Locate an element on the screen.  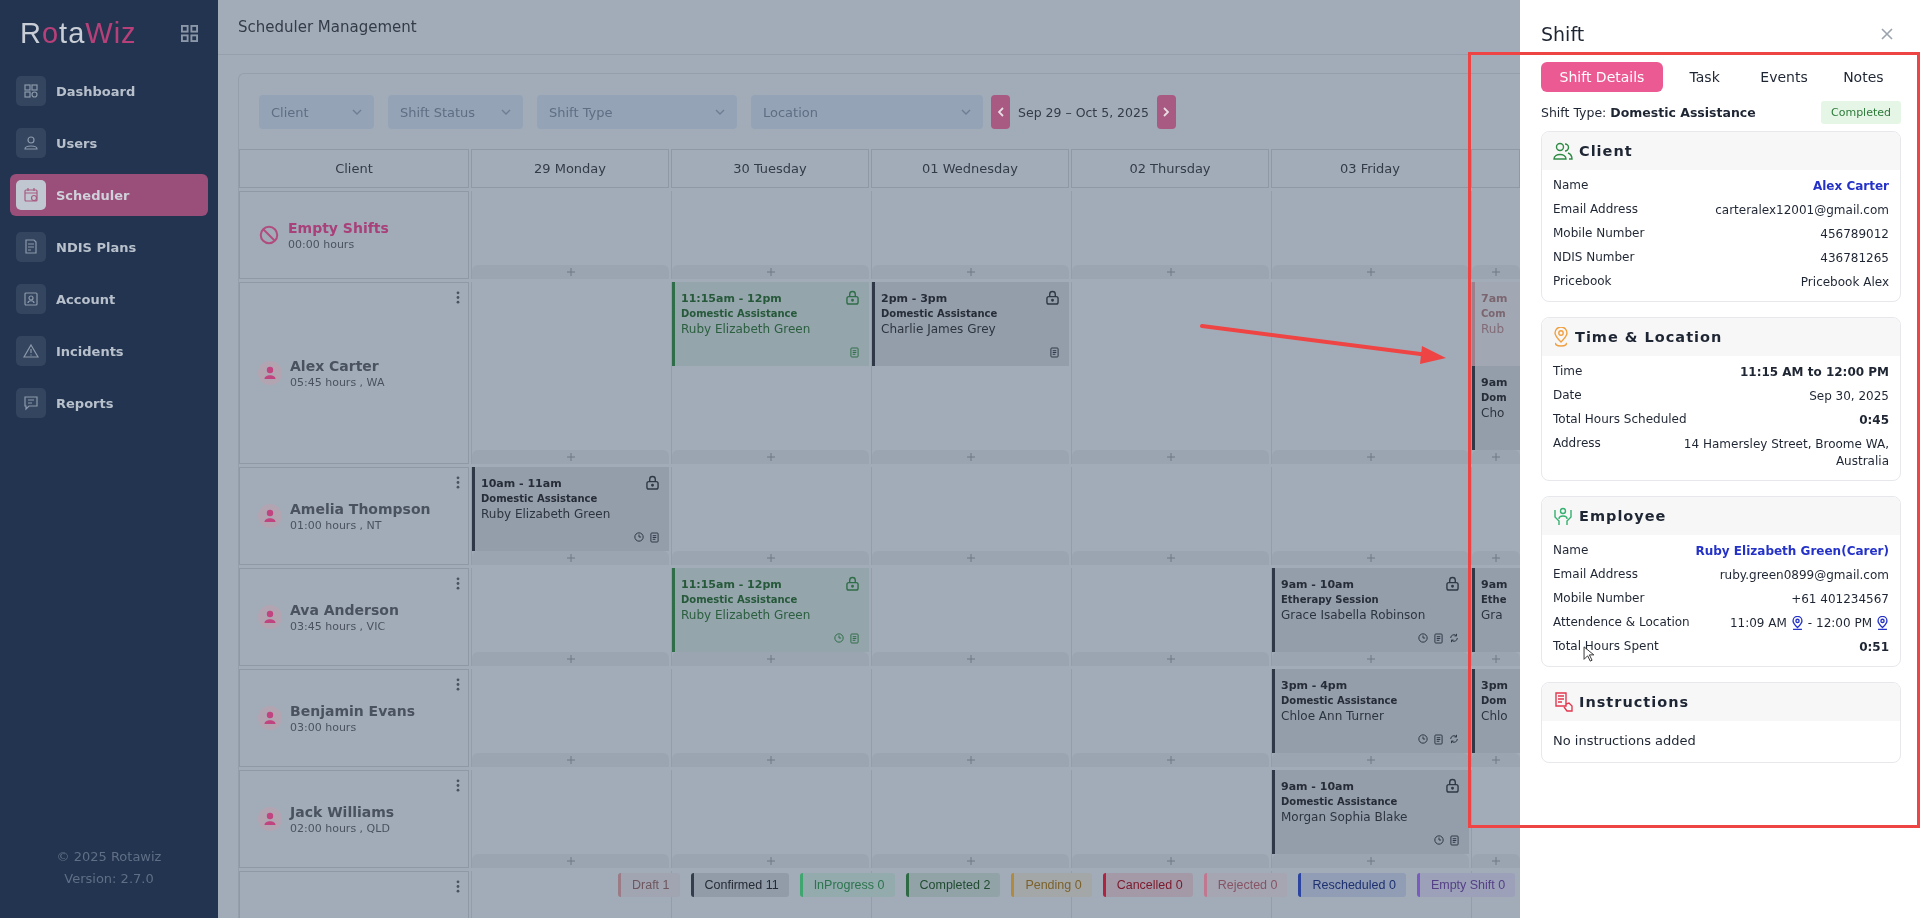
previous-week-button is located at coordinates (1000, 112).